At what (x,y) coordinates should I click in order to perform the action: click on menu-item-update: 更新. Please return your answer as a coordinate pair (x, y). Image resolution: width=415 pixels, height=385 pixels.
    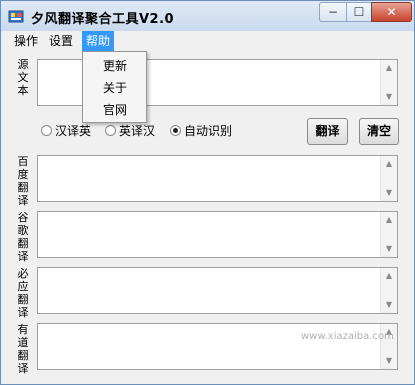
    Looking at the image, I should click on (115, 66).